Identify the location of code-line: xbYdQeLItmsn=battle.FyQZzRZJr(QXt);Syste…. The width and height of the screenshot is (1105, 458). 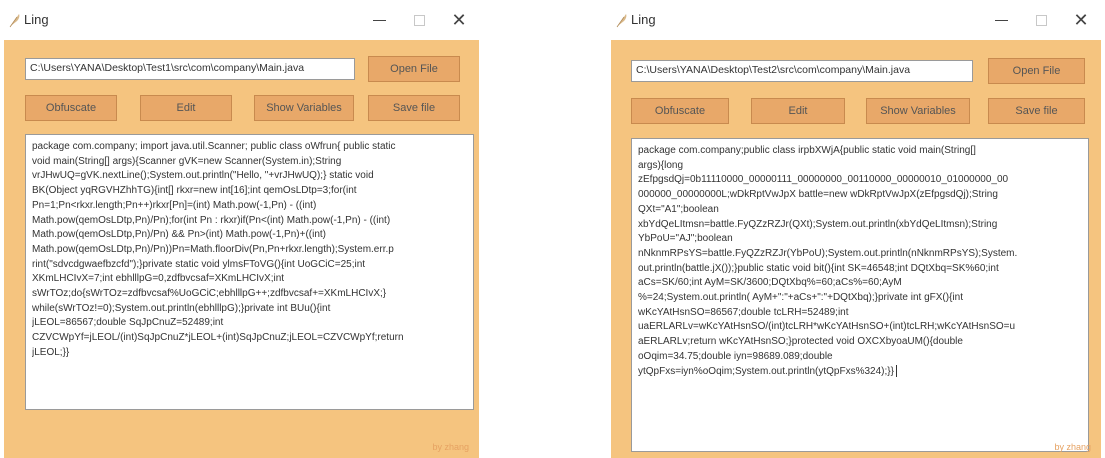
(818, 224).